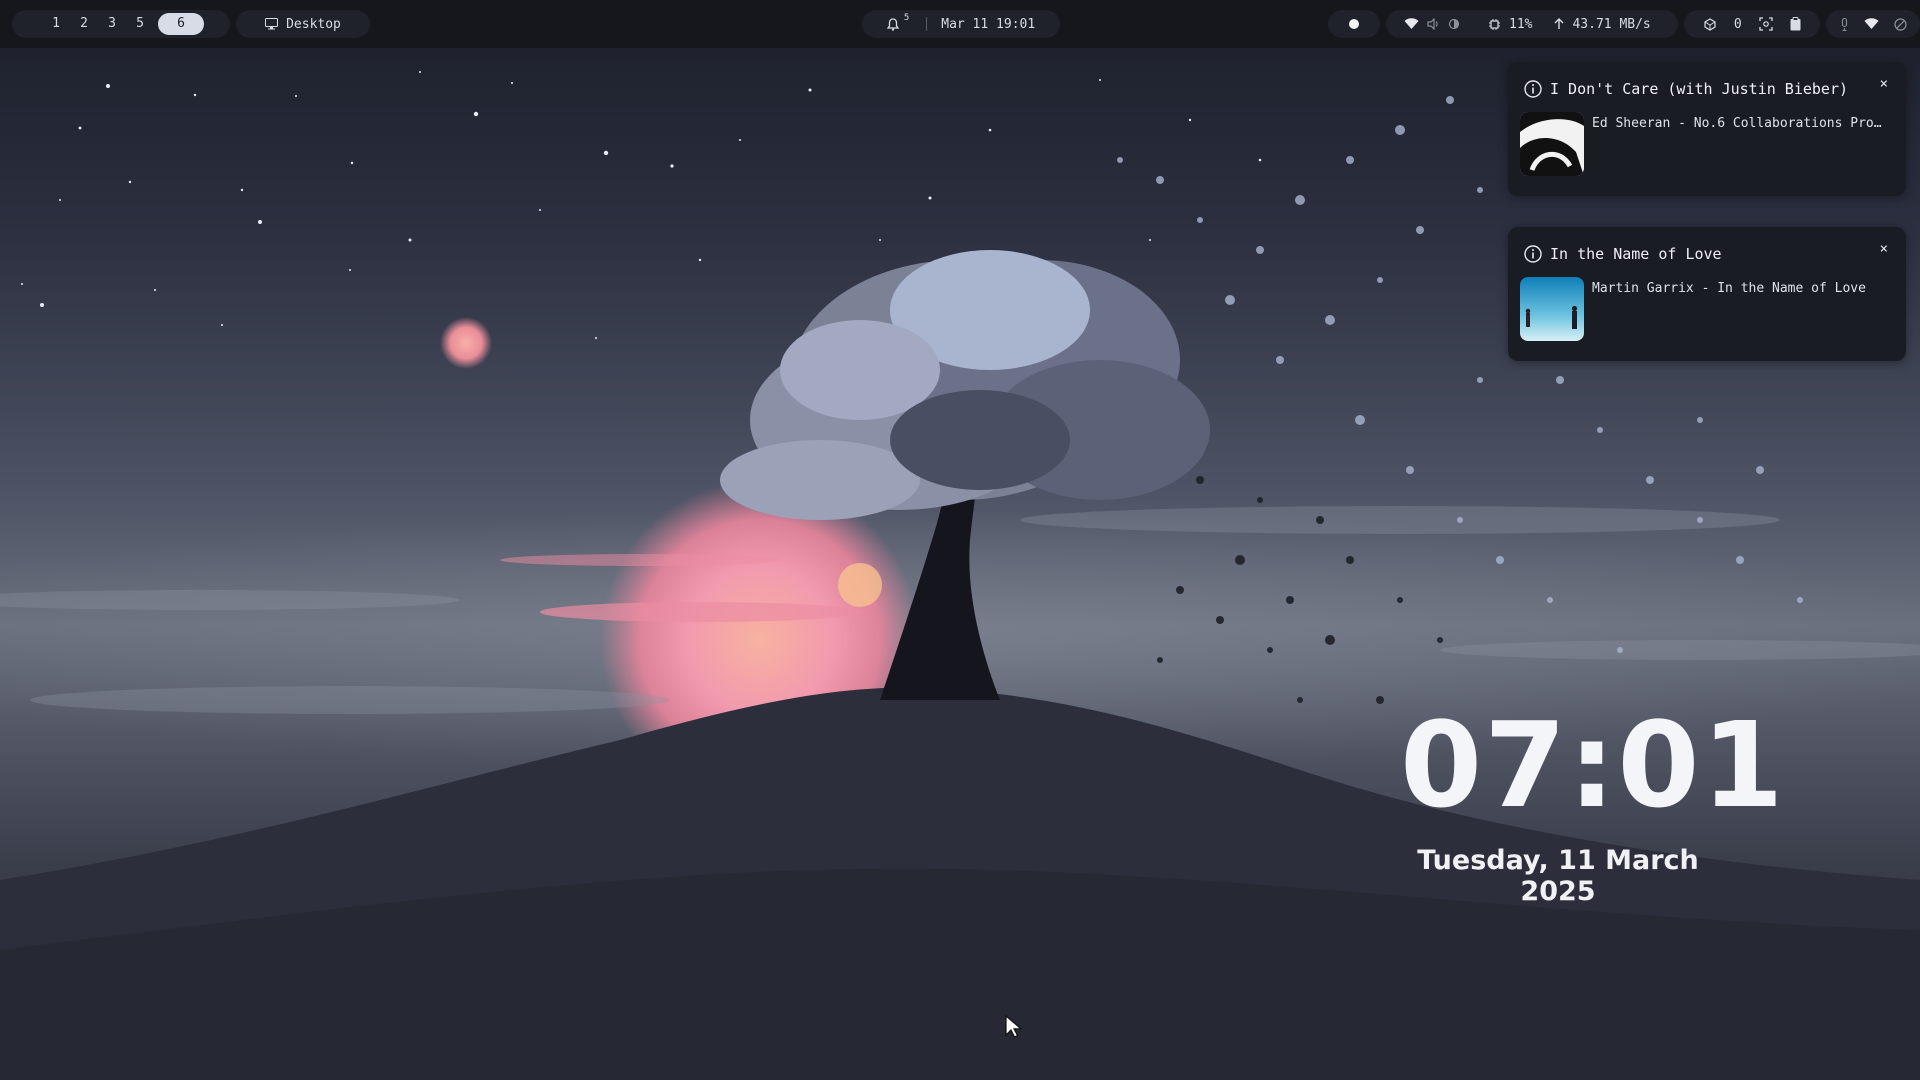  Describe the element at coordinates (1737, 24) in the screenshot. I see `updates-count: 0` at that location.